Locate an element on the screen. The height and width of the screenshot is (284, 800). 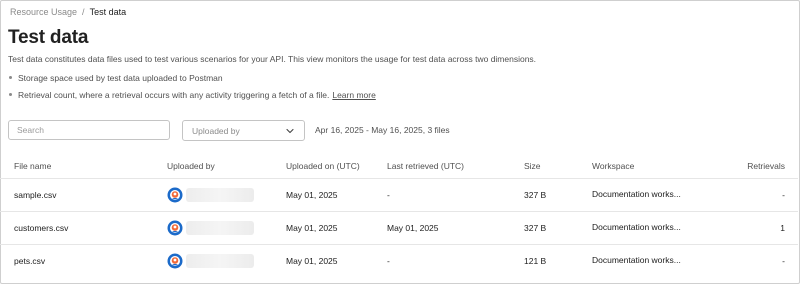
learn-more-link: Learn more is located at coordinates (353, 95).